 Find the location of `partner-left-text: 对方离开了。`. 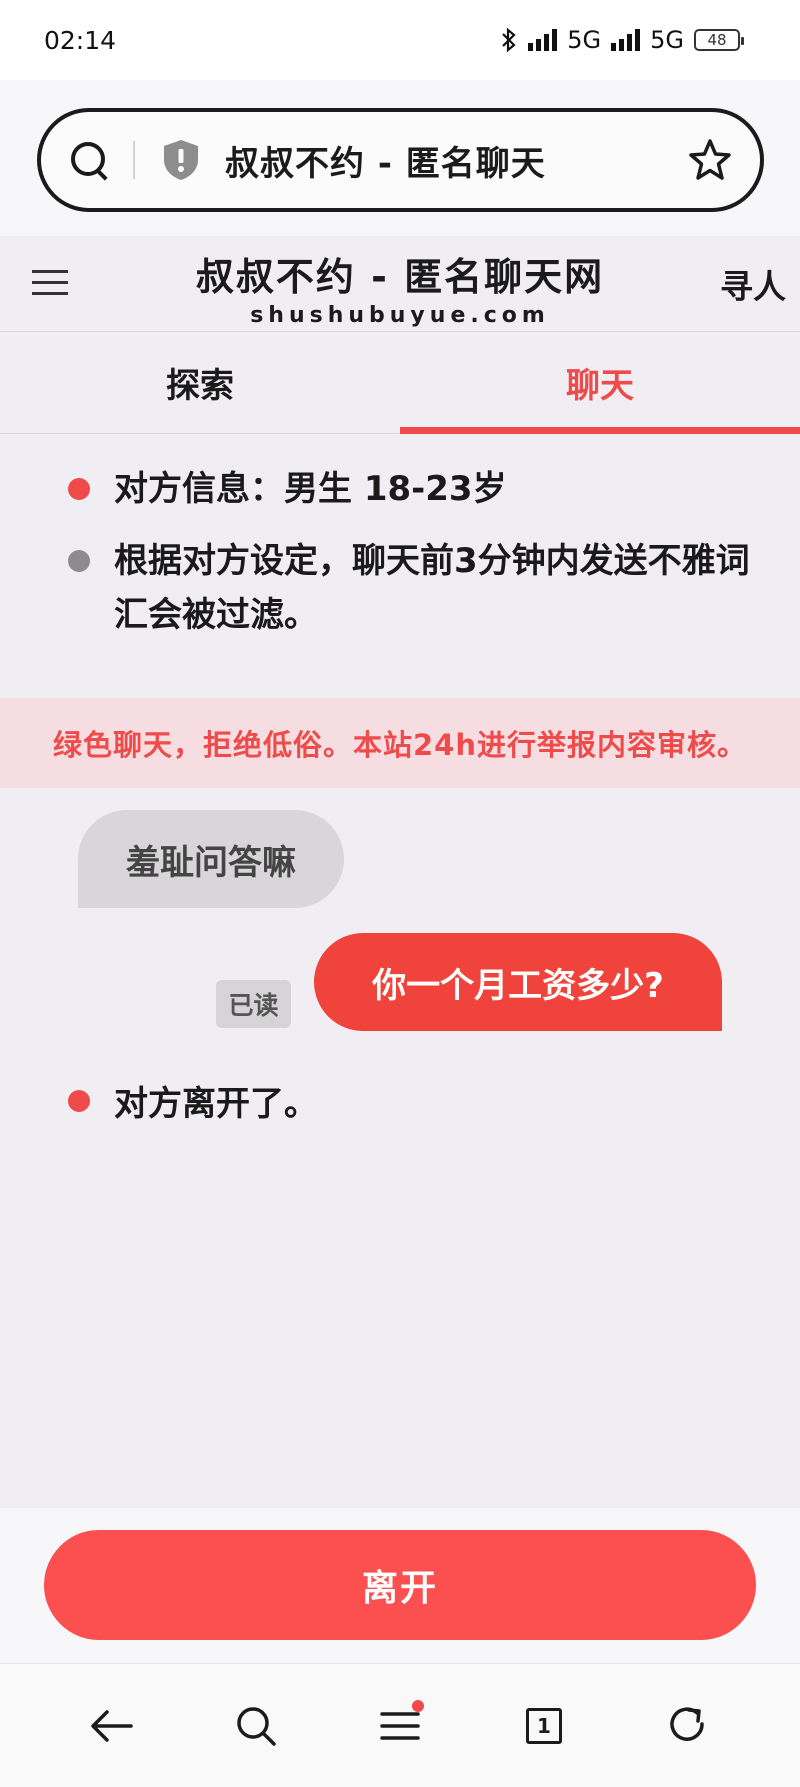

partner-left-text: 对方离开了。 is located at coordinates (216, 1104).